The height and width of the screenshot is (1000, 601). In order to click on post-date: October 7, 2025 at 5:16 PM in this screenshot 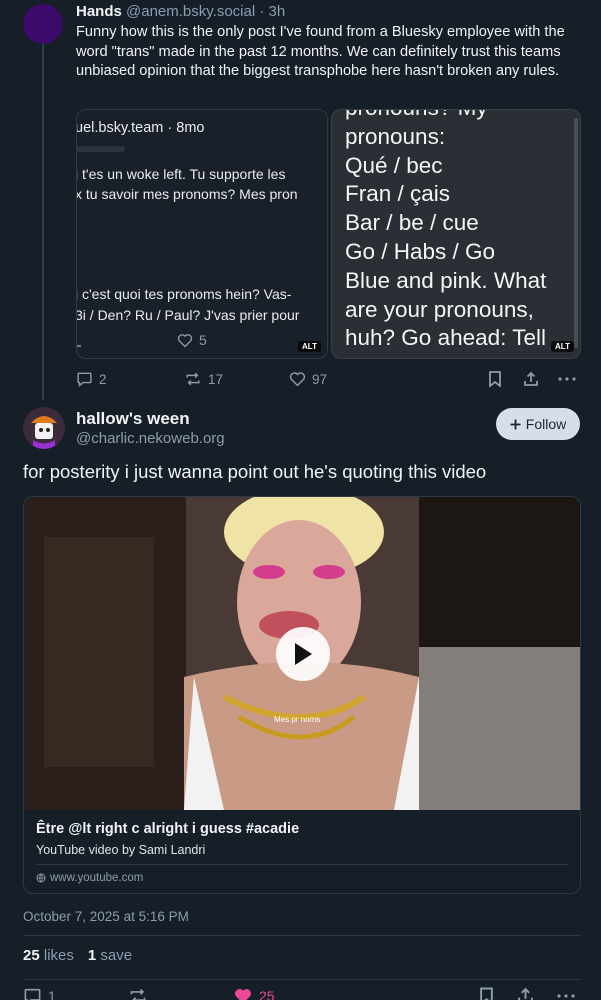, I will do `click(106, 916)`.